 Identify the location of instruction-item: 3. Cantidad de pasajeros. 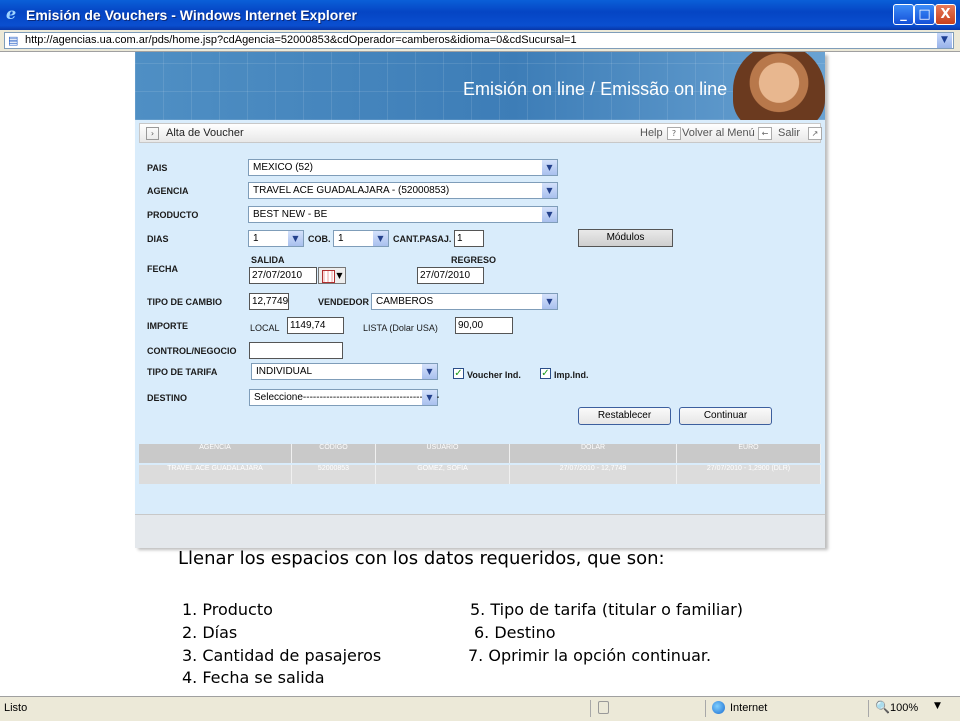
(282, 655).